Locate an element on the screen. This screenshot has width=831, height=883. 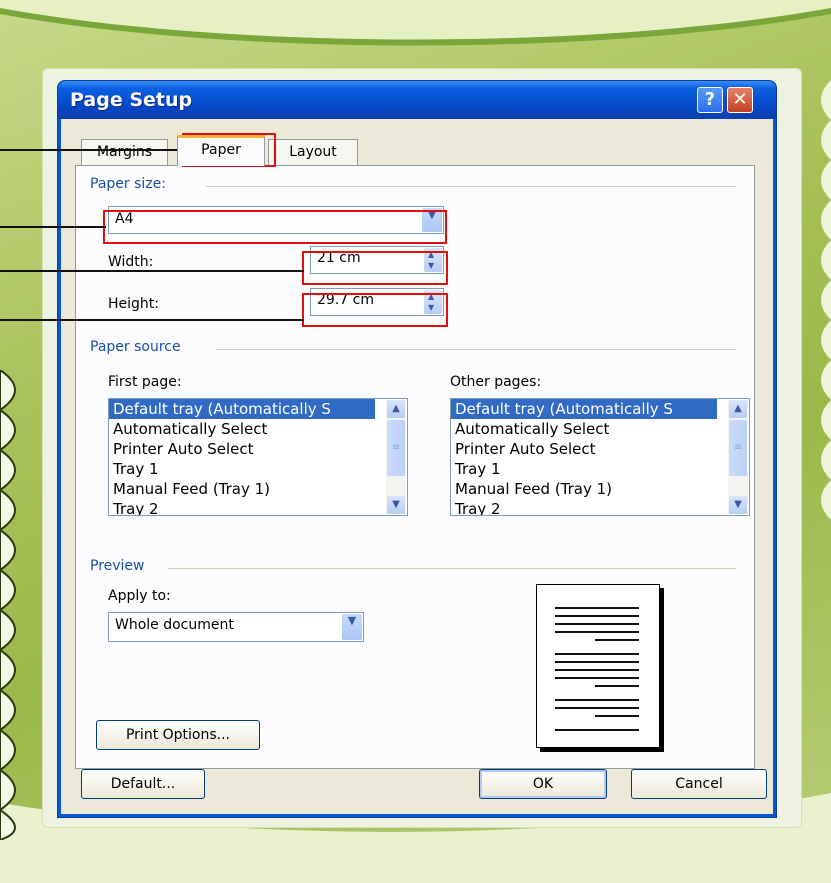
apply-to-select: Whole document ▼ is located at coordinates (236, 627).